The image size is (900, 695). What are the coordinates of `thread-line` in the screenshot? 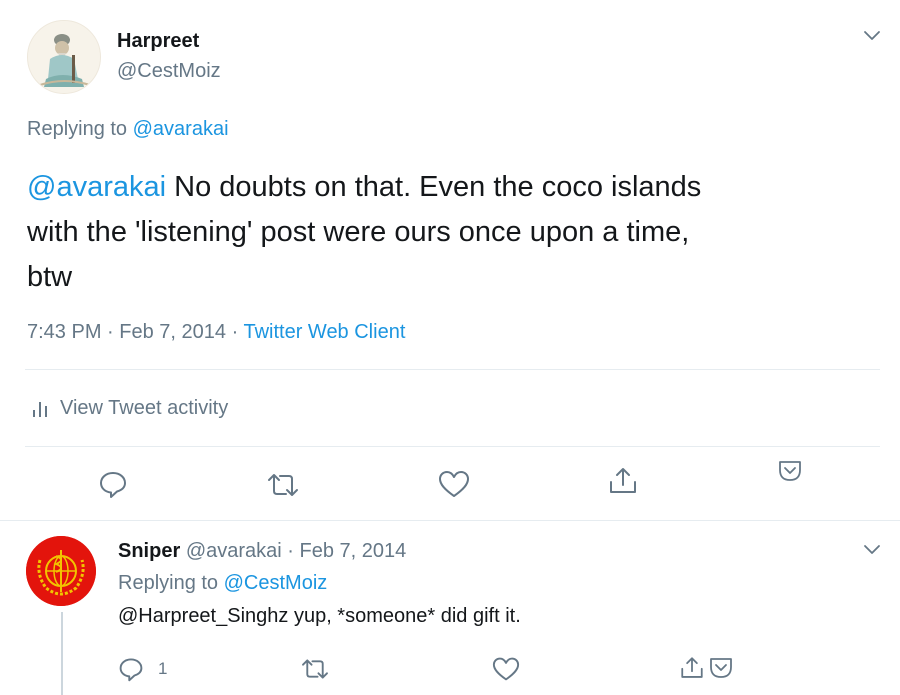 It's located at (62, 653).